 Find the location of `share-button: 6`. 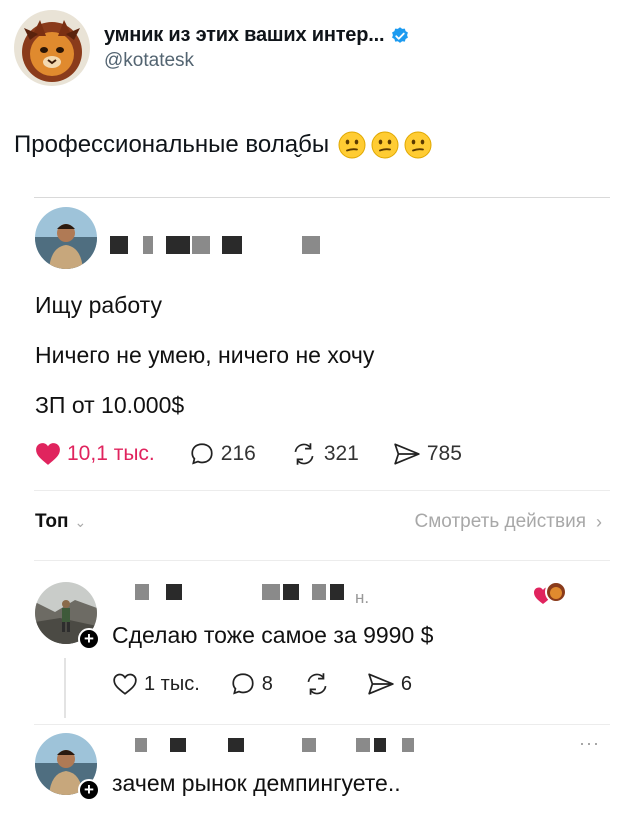

share-button: 6 is located at coordinates (389, 684).